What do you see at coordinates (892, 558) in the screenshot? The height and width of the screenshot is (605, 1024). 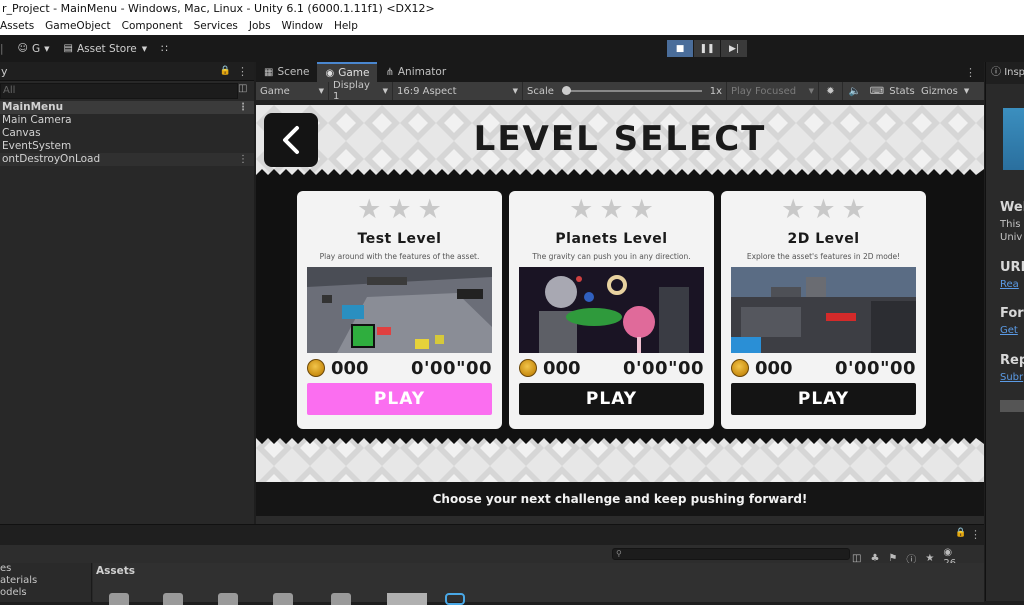 I see `label-icon: ⚑` at bounding box center [892, 558].